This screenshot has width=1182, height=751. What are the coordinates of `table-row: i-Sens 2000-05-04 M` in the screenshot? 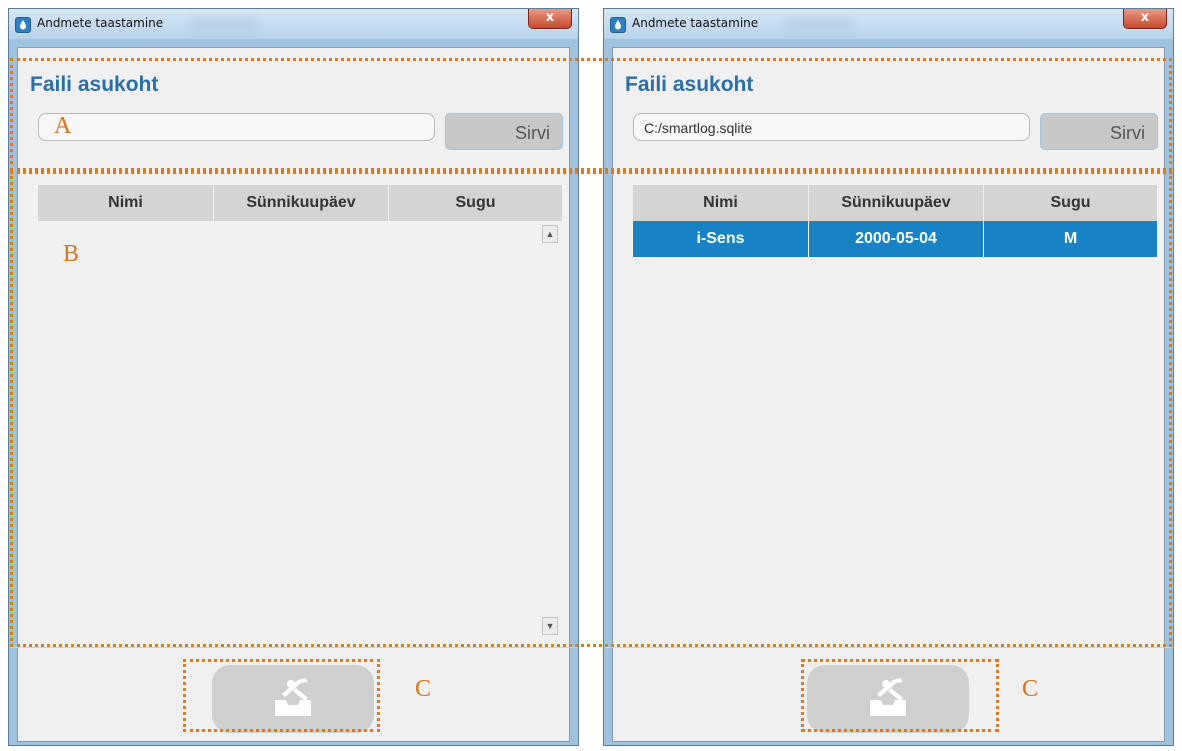 It's located at (895, 239).